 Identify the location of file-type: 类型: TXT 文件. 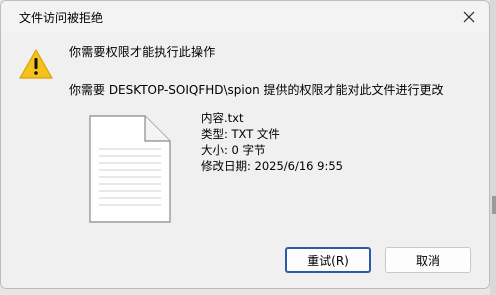
(240, 134).